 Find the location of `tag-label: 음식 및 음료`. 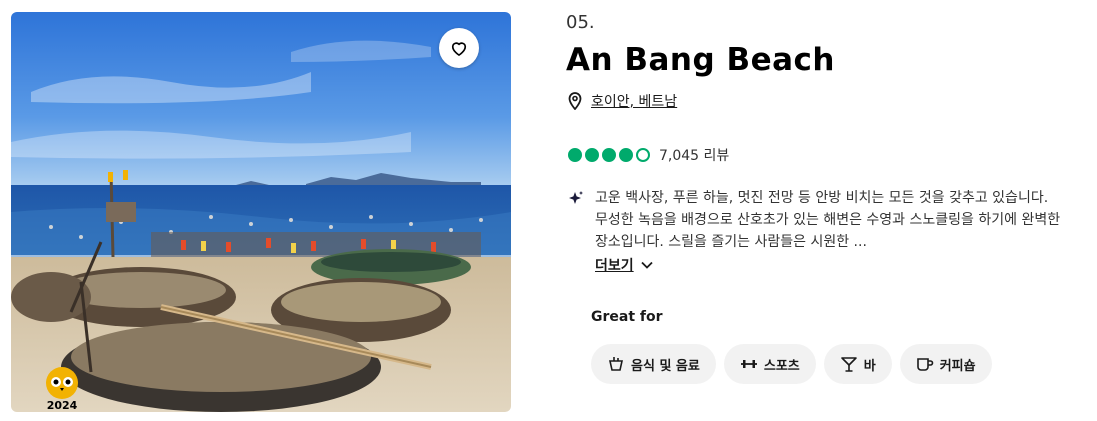

tag-label: 음식 및 음료 is located at coordinates (665, 366).